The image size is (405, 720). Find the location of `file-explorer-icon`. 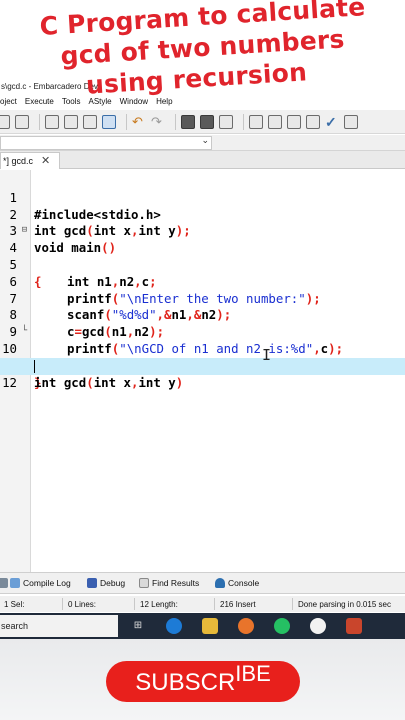

file-explorer-icon is located at coordinates (210, 626).